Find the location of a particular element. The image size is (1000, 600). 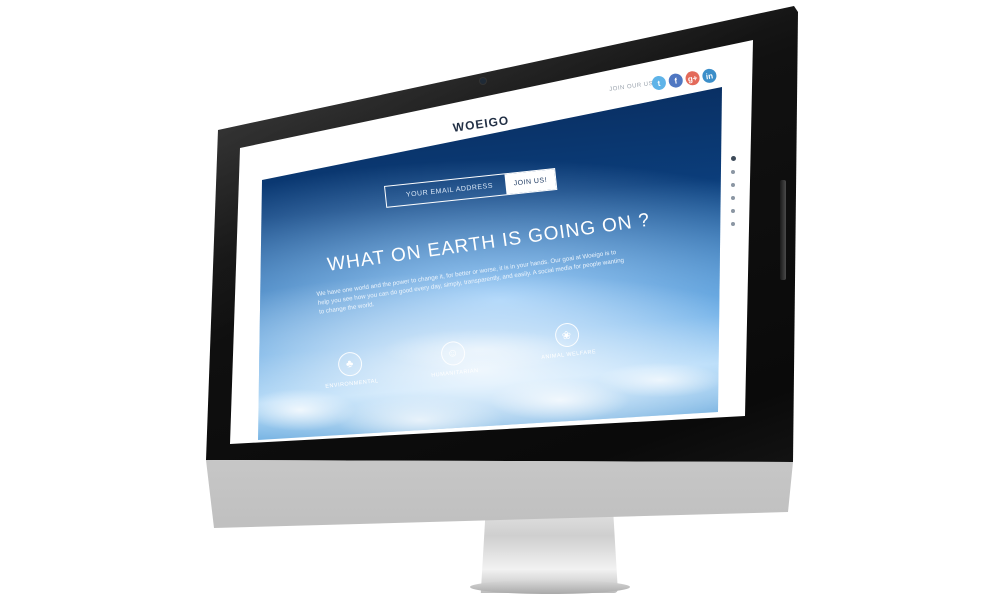

category-humanitarian: ☺ HUMANITARIAN is located at coordinates (453, 359).